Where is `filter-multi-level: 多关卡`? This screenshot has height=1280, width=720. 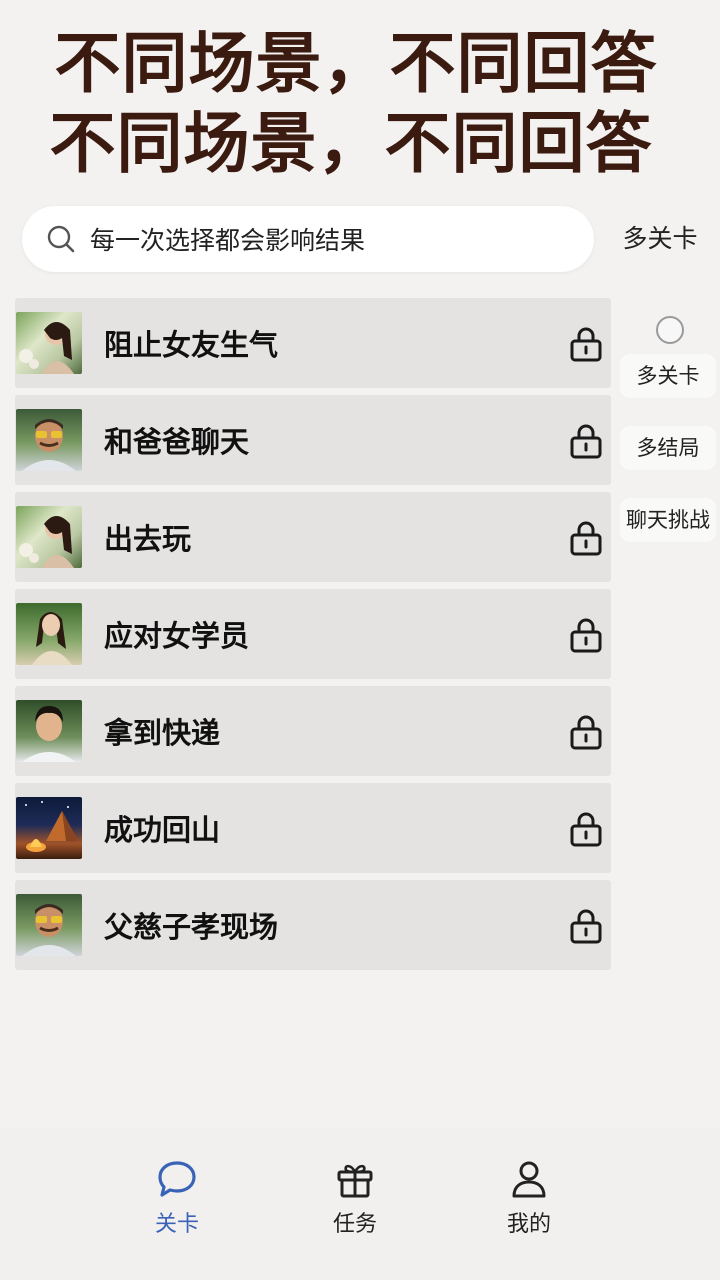
filter-multi-level: 多关卡 is located at coordinates (660, 239).